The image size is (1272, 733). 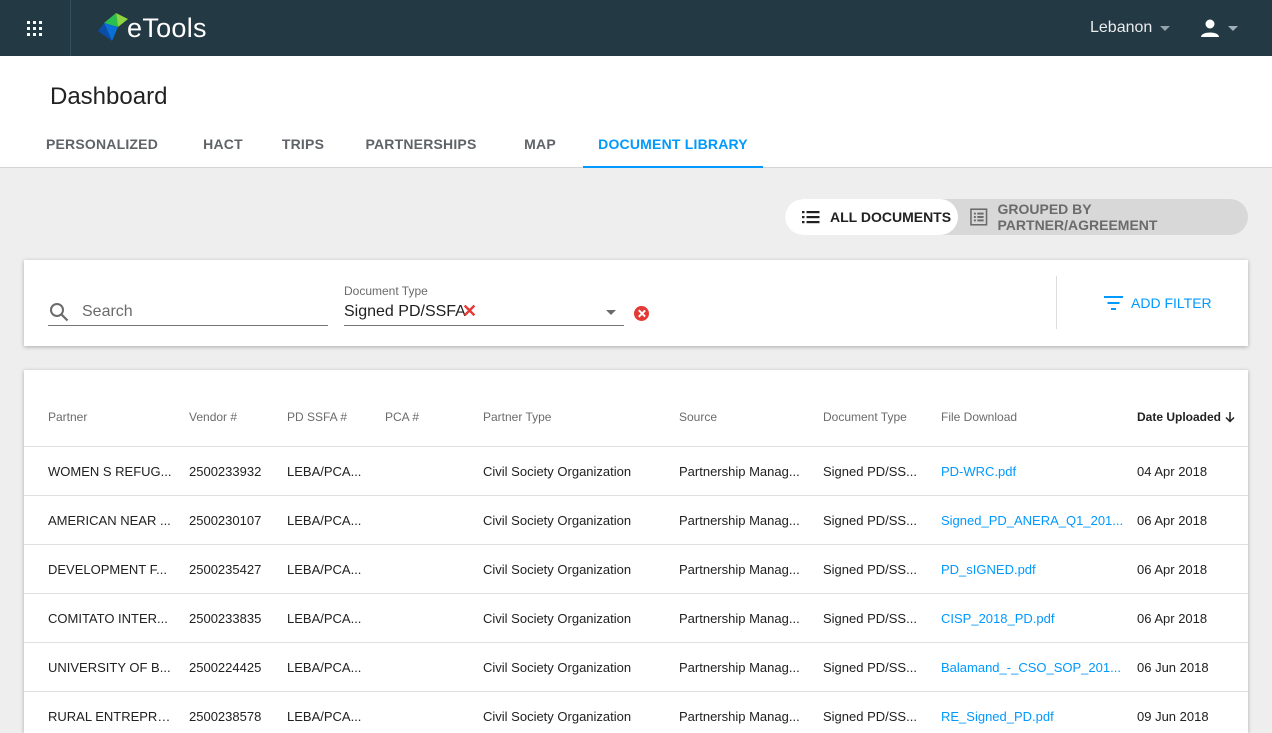 I want to click on search-input, so click(x=202, y=312).